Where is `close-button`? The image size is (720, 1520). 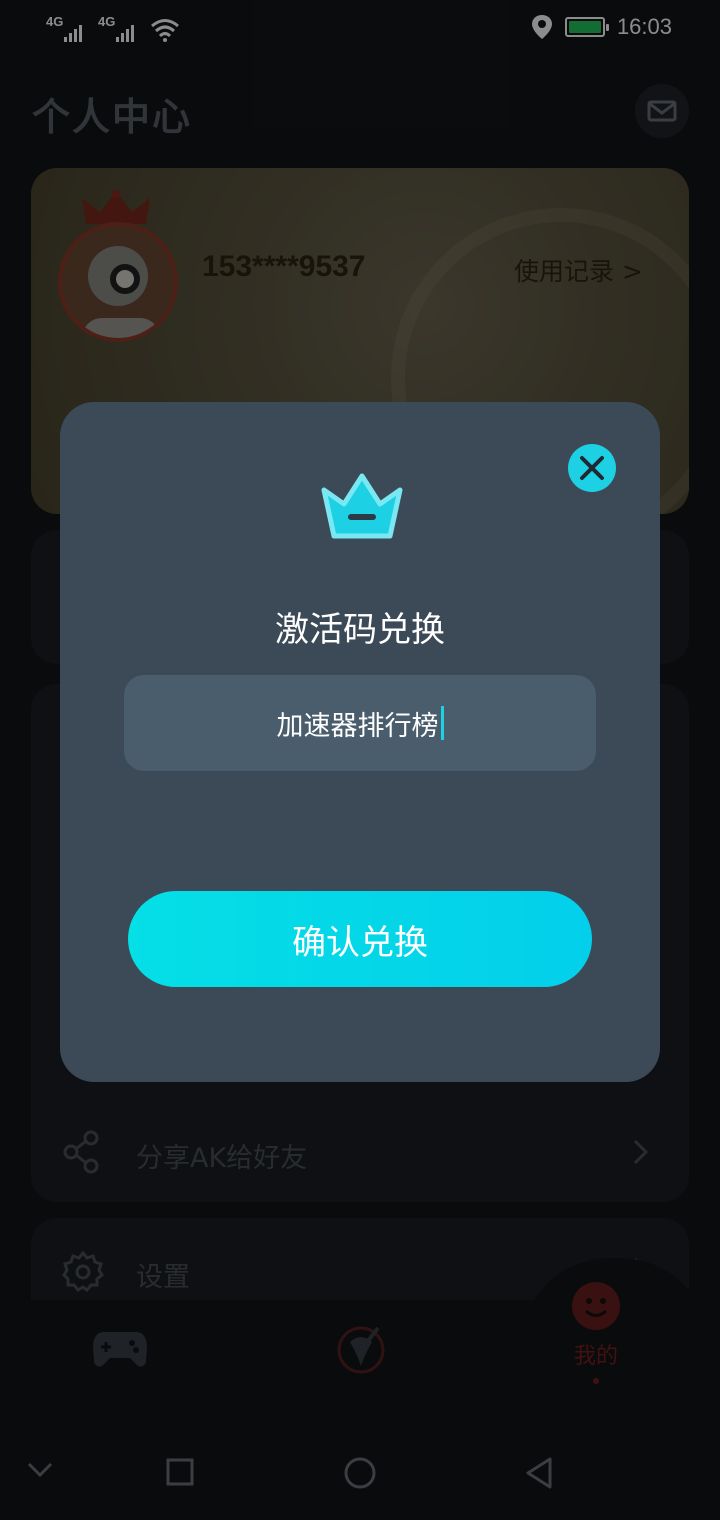 close-button is located at coordinates (592, 468).